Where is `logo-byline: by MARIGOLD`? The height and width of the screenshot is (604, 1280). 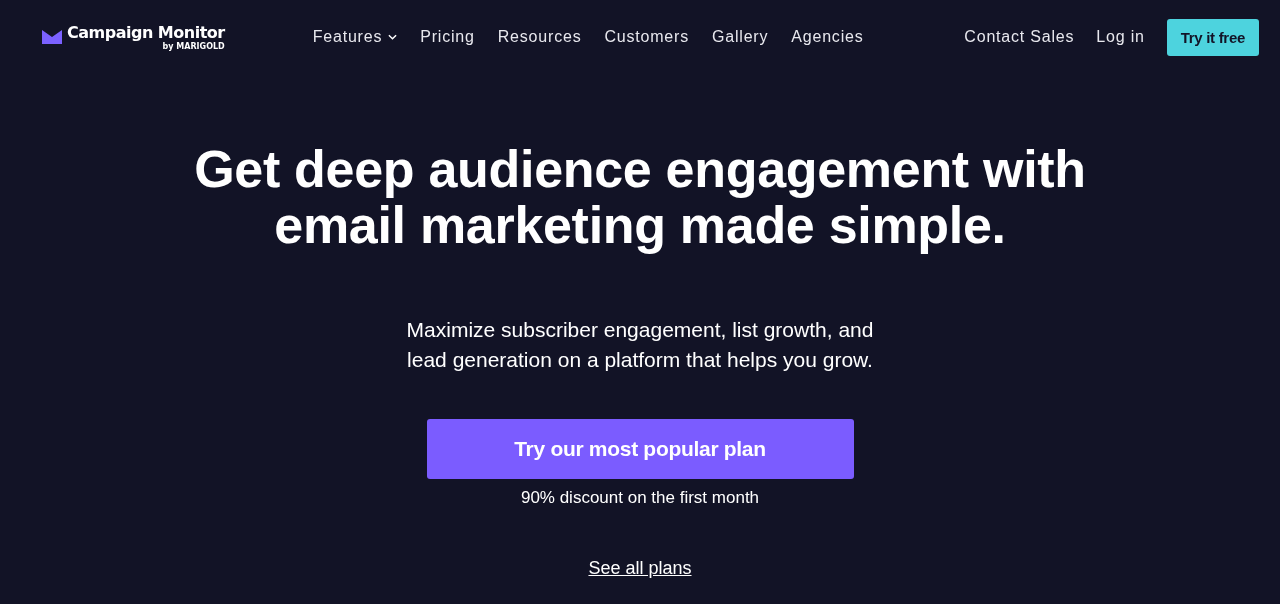 logo-byline: by MARIGOLD is located at coordinates (193, 46).